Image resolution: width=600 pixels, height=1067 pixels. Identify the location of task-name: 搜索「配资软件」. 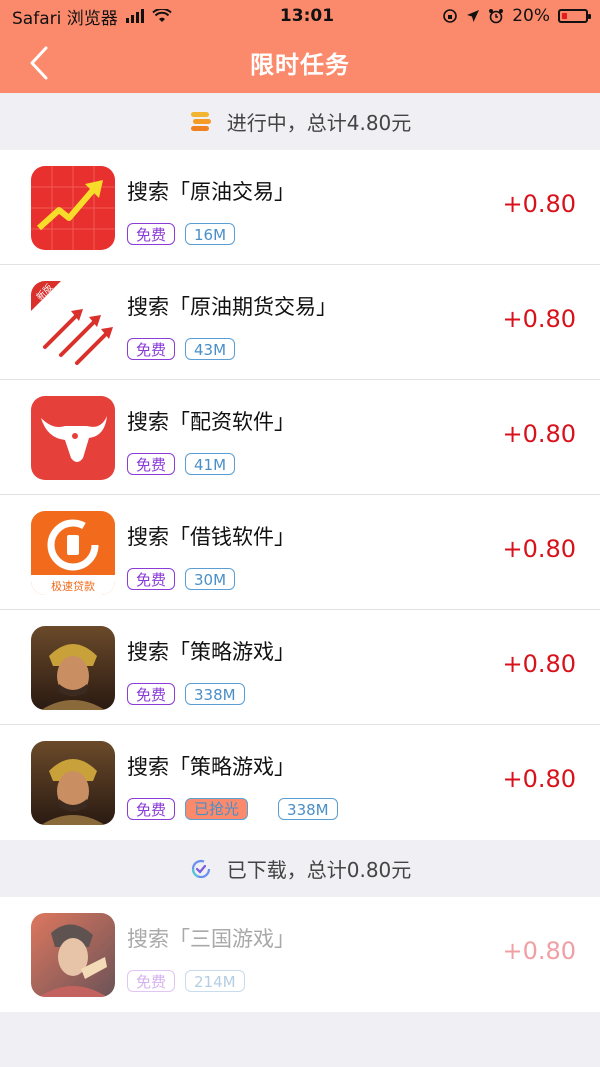
(211, 422).